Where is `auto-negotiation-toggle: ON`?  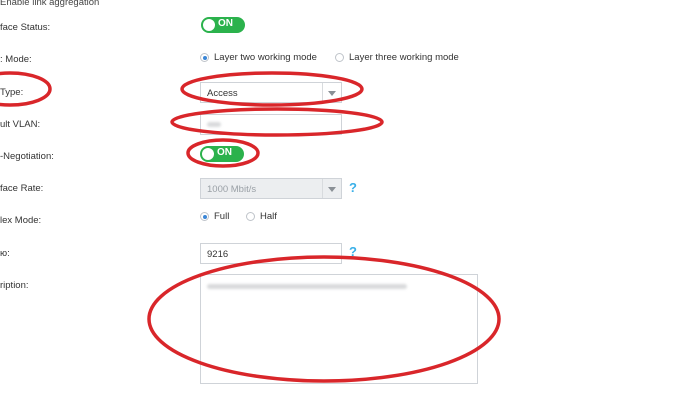
auto-negotiation-toggle: ON is located at coordinates (222, 154).